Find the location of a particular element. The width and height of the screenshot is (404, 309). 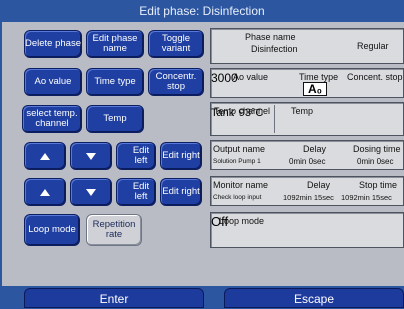

select-temp-channel-button: select temp. channel is located at coordinates (52, 119).